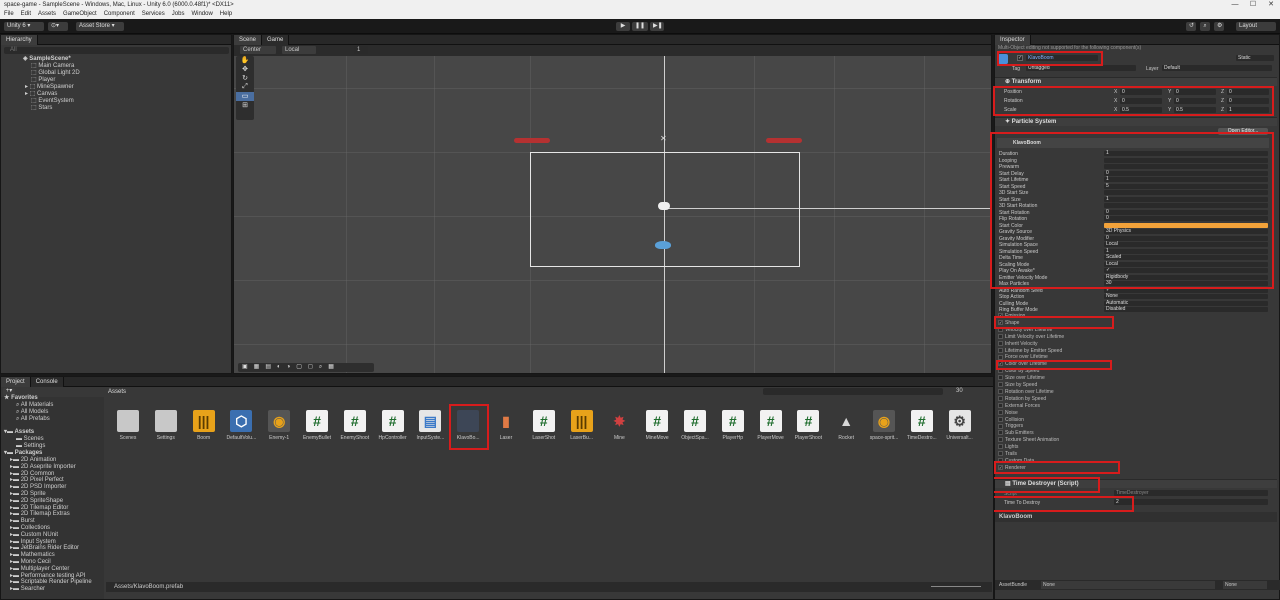  What do you see at coordinates (23, 453) in the screenshot?
I see `tree-packages: ▾▬ Packages` at bounding box center [23, 453].